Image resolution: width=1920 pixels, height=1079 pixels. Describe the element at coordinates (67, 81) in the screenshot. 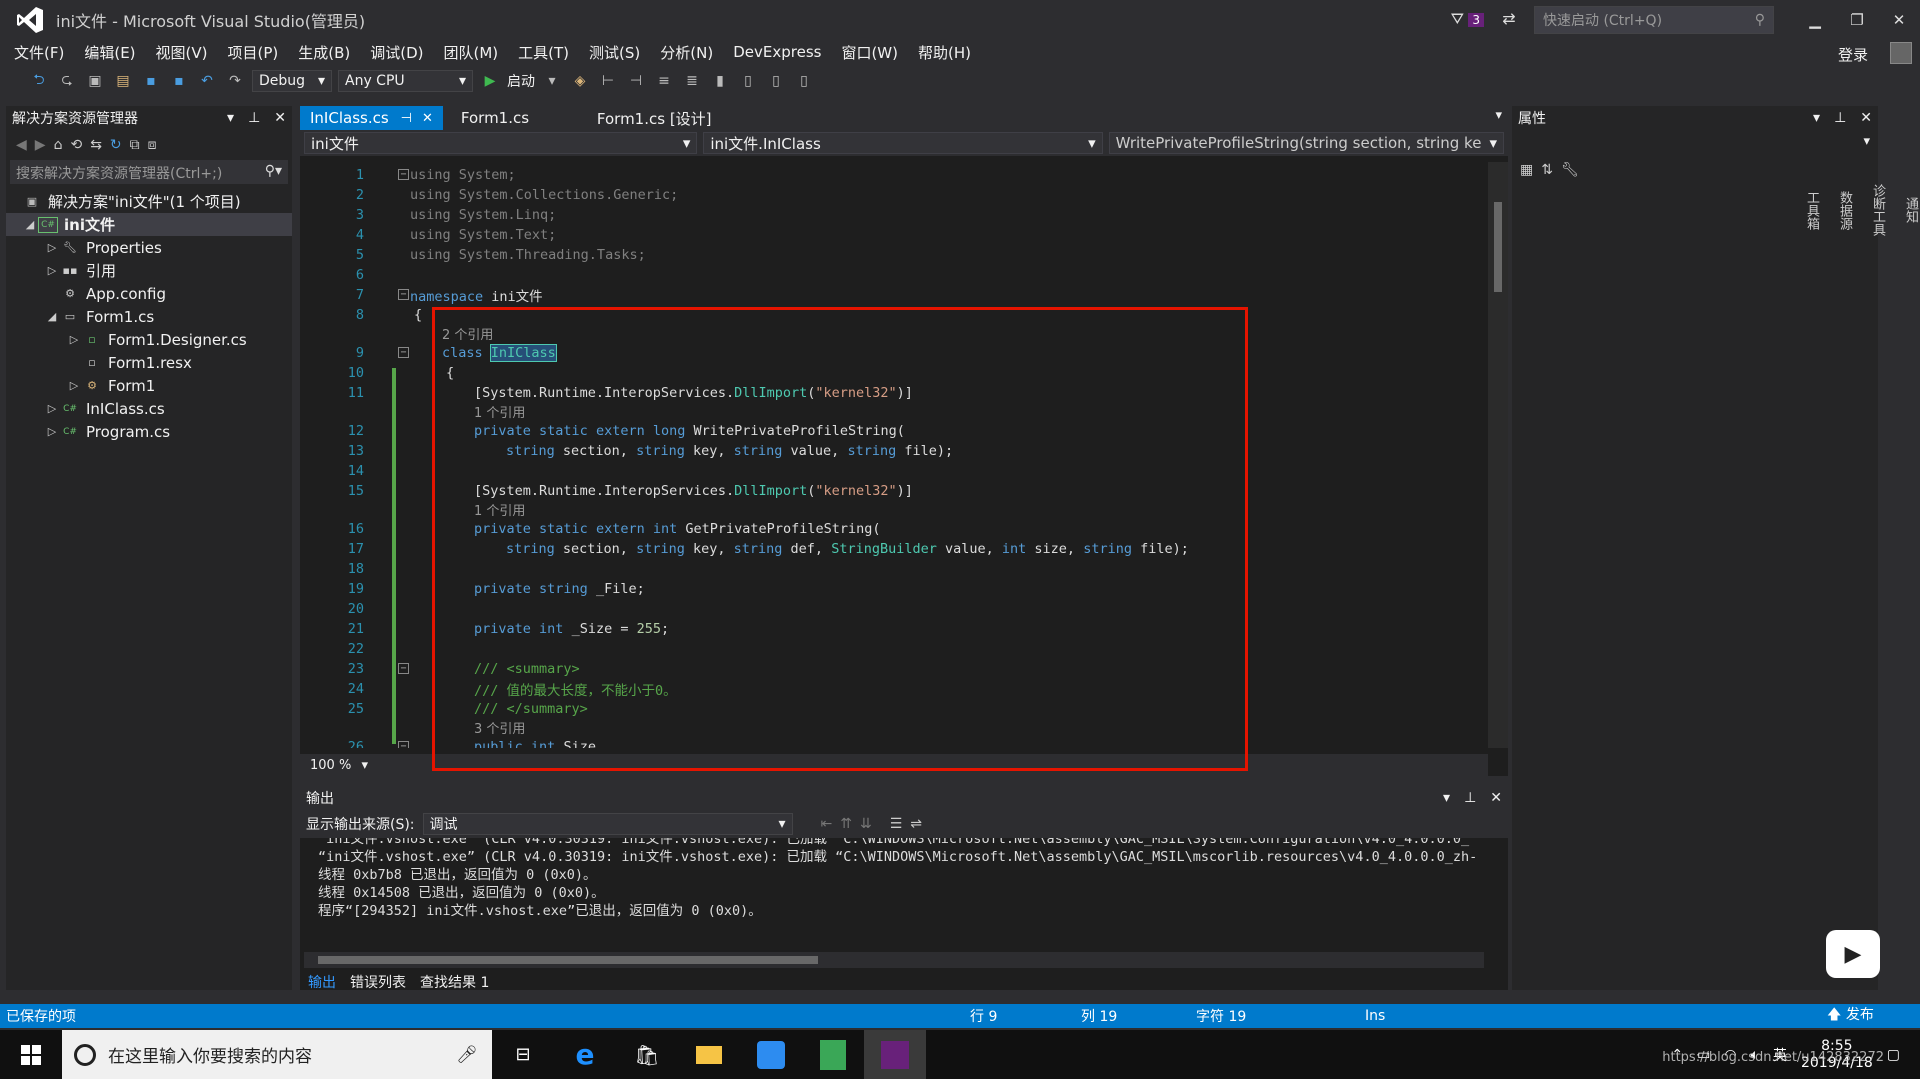

I see `navigate-forward-icon: ⮎` at that location.